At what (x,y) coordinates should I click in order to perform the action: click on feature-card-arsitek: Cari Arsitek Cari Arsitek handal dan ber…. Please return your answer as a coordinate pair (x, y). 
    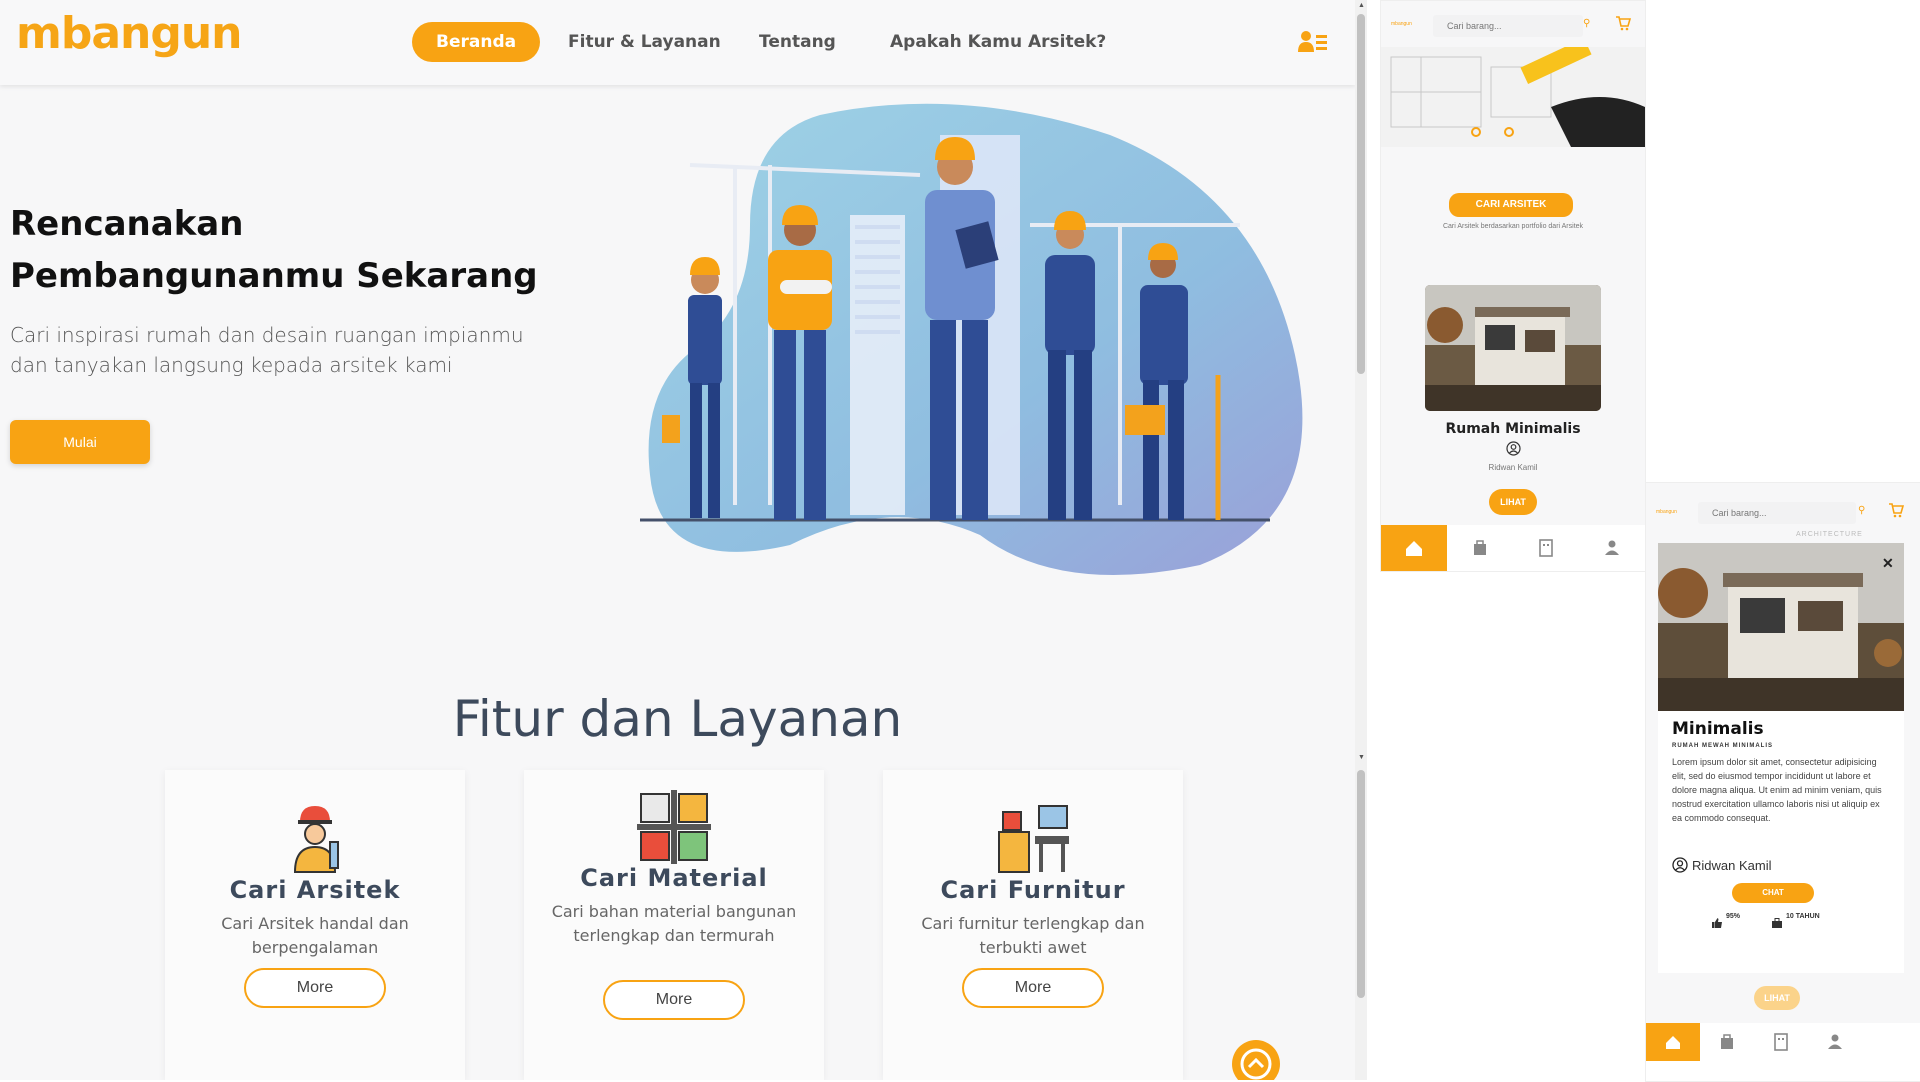
    Looking at the image, I should click on (315, 925).